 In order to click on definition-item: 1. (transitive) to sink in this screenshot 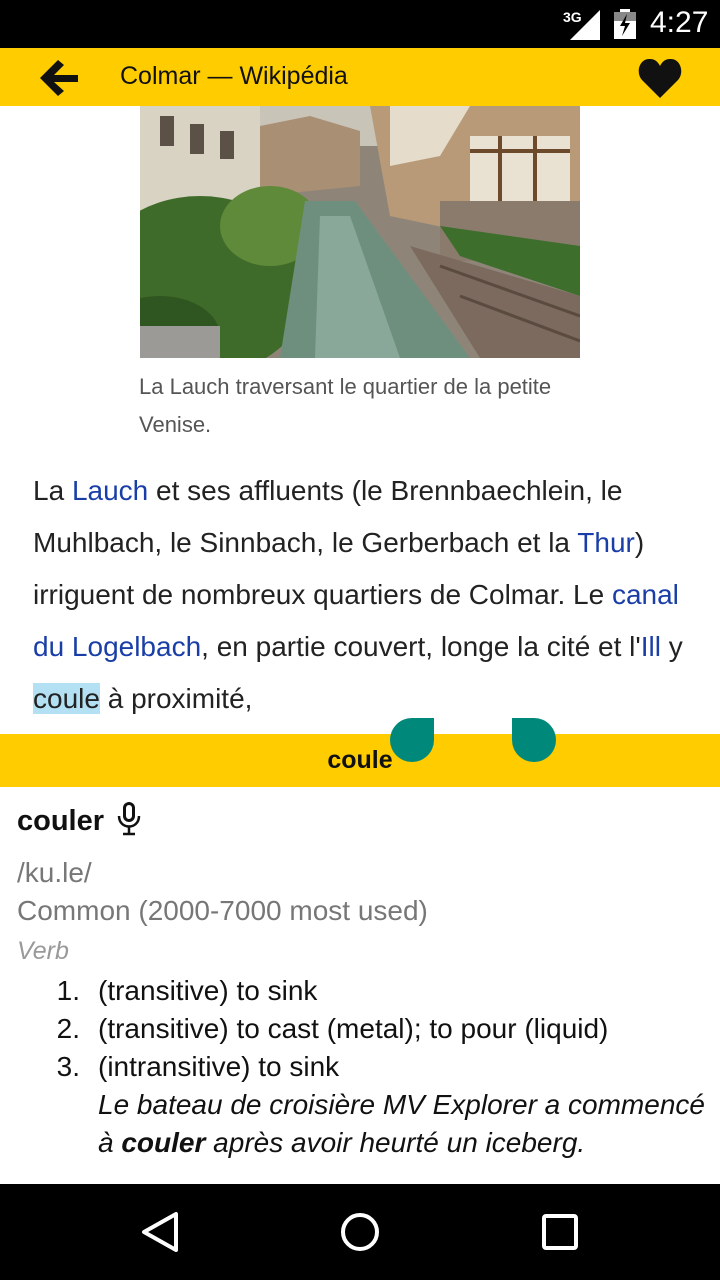, I will do `click(362, 991)`.